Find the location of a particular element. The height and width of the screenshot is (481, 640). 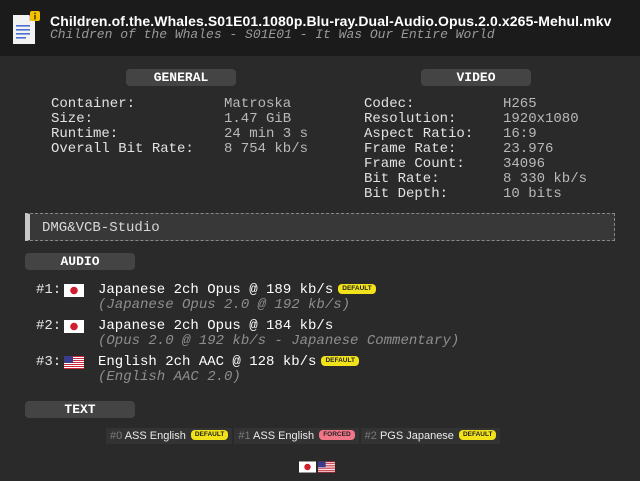

audio-section-header: AUDIO is located at coordinates (80, 261).